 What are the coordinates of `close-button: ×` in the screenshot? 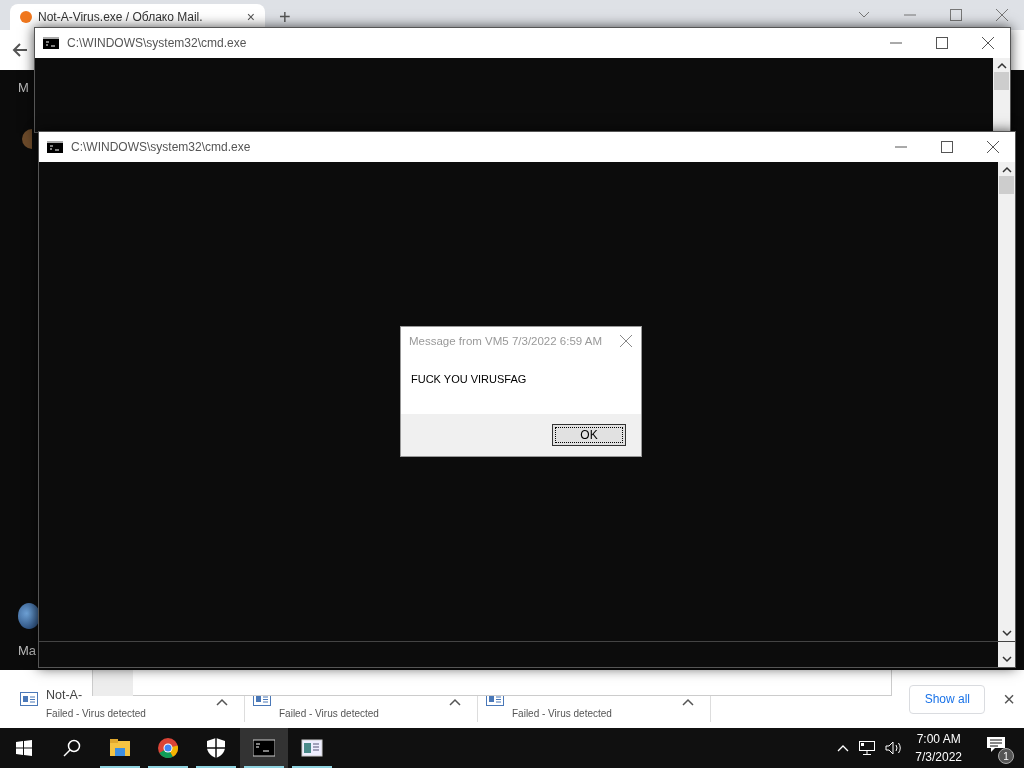 It's located at (1009, 699).